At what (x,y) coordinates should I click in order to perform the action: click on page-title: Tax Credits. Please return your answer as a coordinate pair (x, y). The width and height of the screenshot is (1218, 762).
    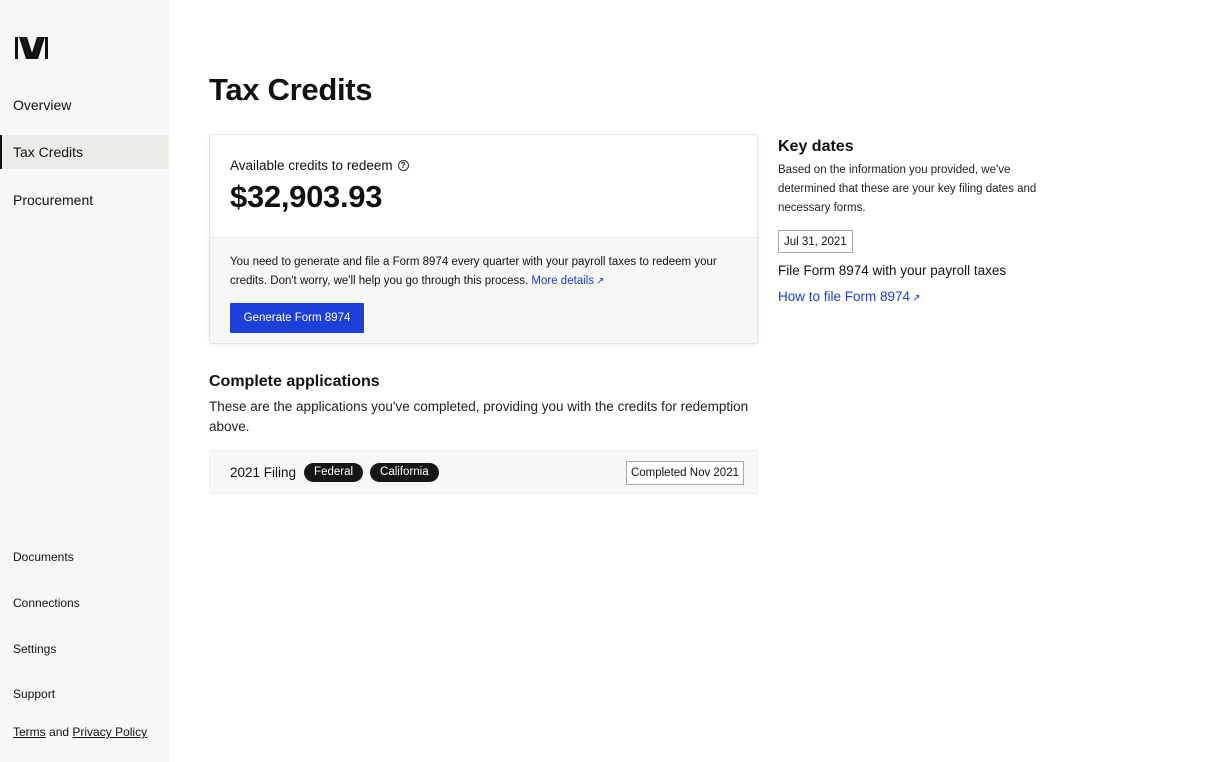
    Looking at the image, I should click on (291, 89).